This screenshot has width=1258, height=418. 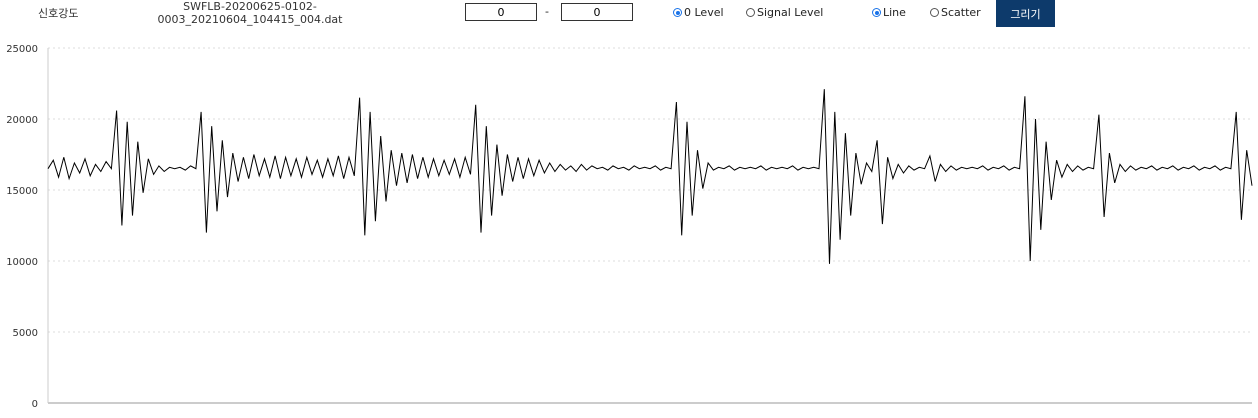 I want to click on y-tick-label: 25000, so click(x=22, y=49).